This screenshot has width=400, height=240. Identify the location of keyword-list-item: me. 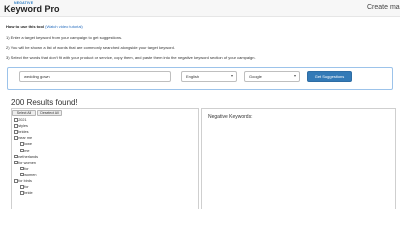
(25, 151).